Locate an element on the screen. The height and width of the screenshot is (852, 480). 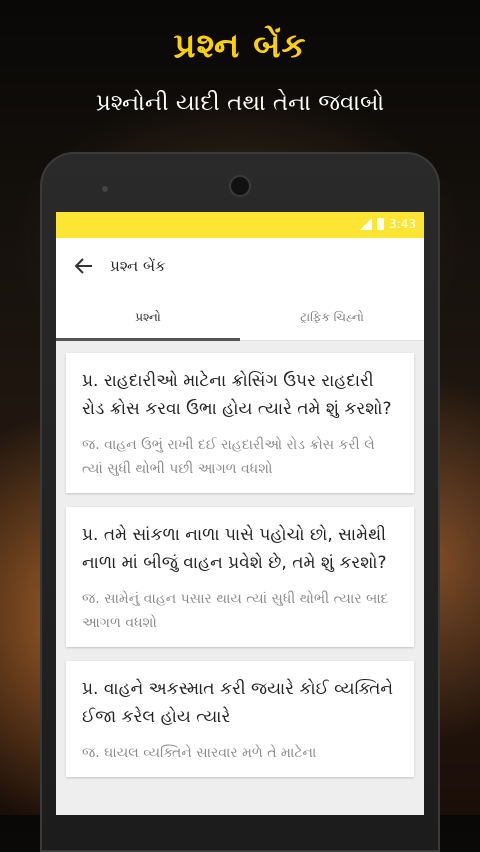
status-time: 3:43 is located at coordinates (402, 224).